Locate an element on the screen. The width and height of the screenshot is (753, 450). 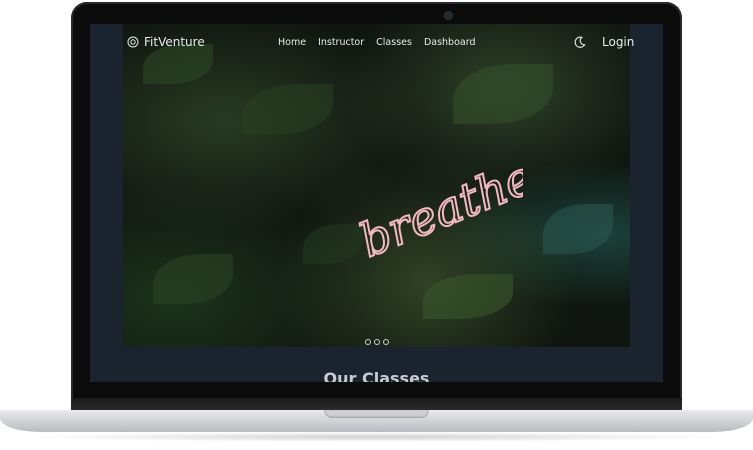
nav-link-dashboard: Dashboard is located at coordinates (450, 42).